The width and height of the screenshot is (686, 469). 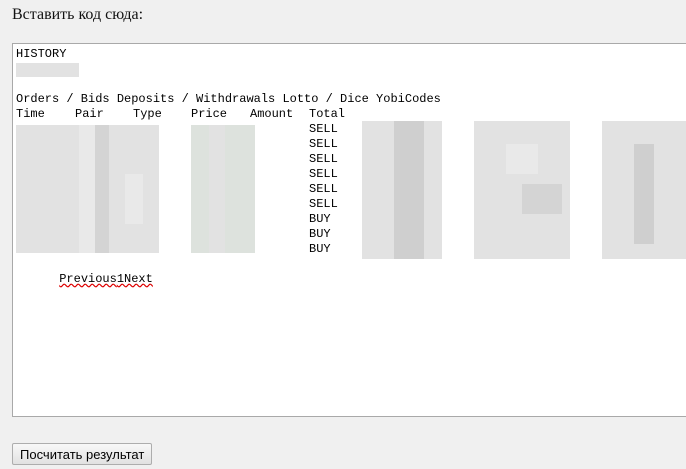 What do you see at coordinates (78, 14) in the screenshot?
I see `prompt-label: Вставить код сюда:` at bounding box center [78, 14].